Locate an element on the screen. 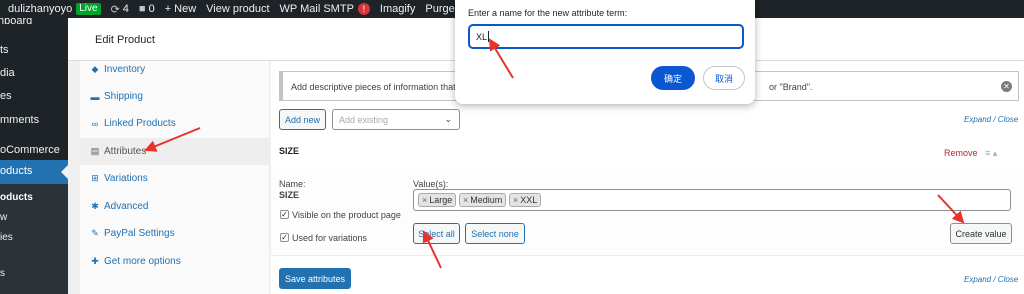 The width and height of the screenshot is (1024, 294). menu-item-pages: es is located at coordinates (34, 96).